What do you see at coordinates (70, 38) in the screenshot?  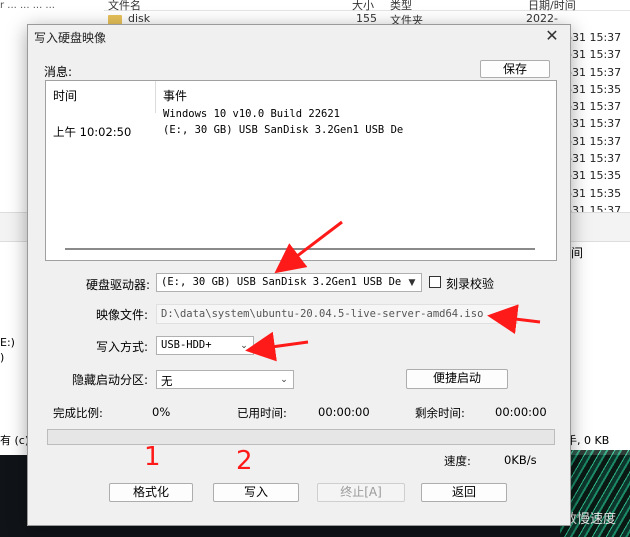 I see `dialog-title: 写入硬盘映像` at bounding box center [70, 38].